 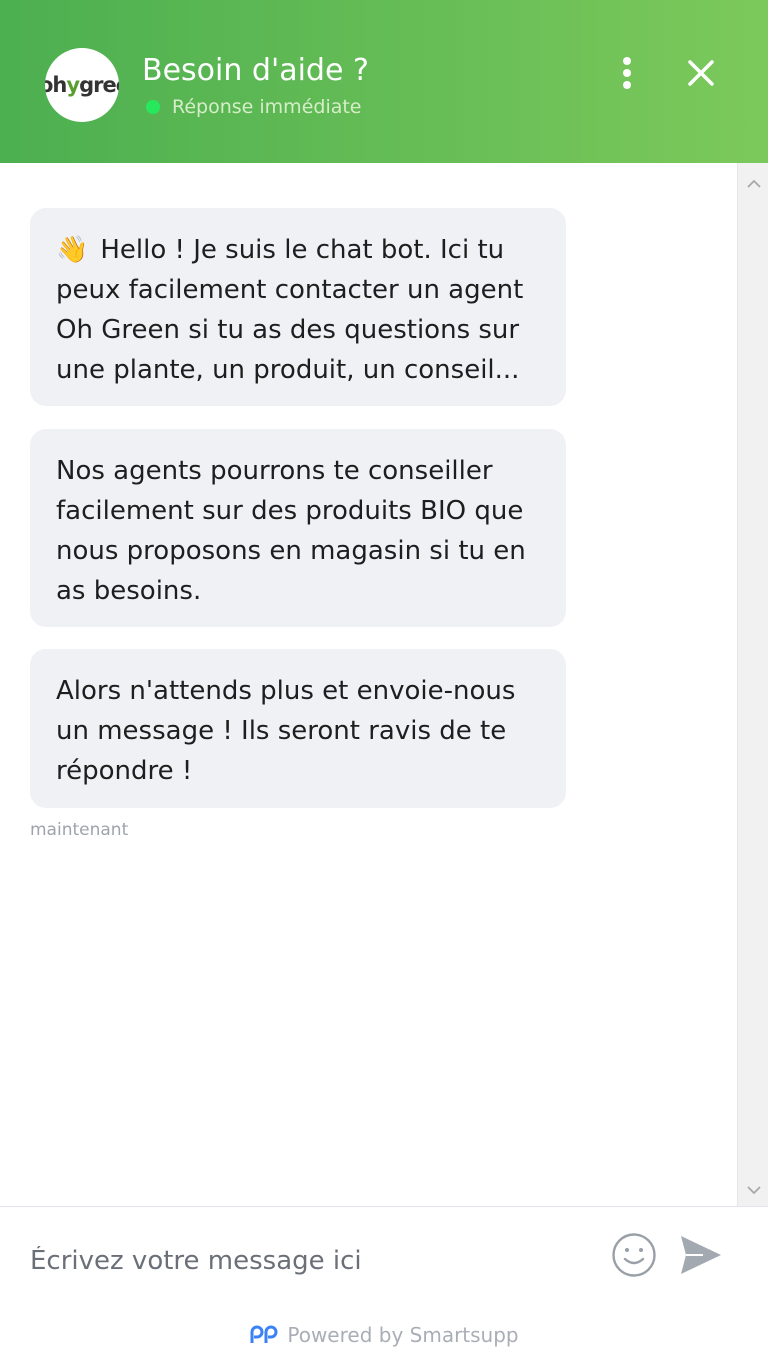 What do you see at coordinates (274, 471) in the screenshot?
I see `message-line: Nos agents pourrons te conseiller` at bounding box center [274, 471].